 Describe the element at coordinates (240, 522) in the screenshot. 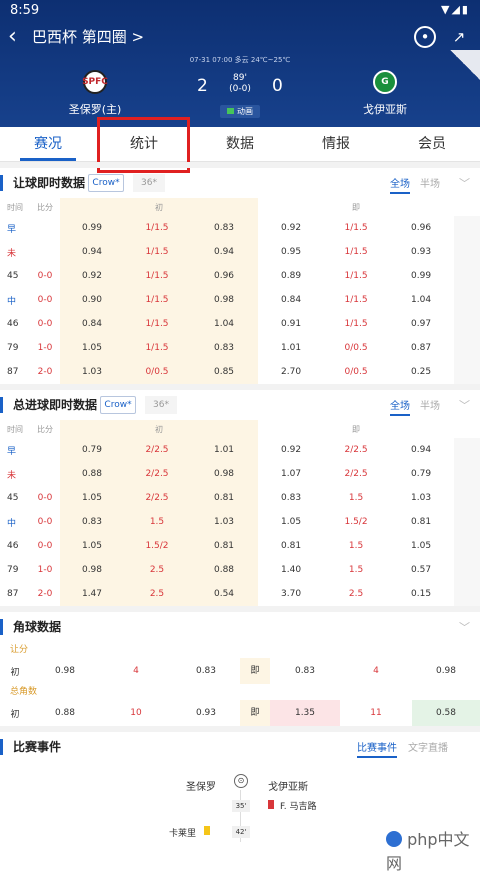

I see `table-row: 中 0-0 0.83 1.5 1.03 1.05 1.5/2 0.81` at that location.